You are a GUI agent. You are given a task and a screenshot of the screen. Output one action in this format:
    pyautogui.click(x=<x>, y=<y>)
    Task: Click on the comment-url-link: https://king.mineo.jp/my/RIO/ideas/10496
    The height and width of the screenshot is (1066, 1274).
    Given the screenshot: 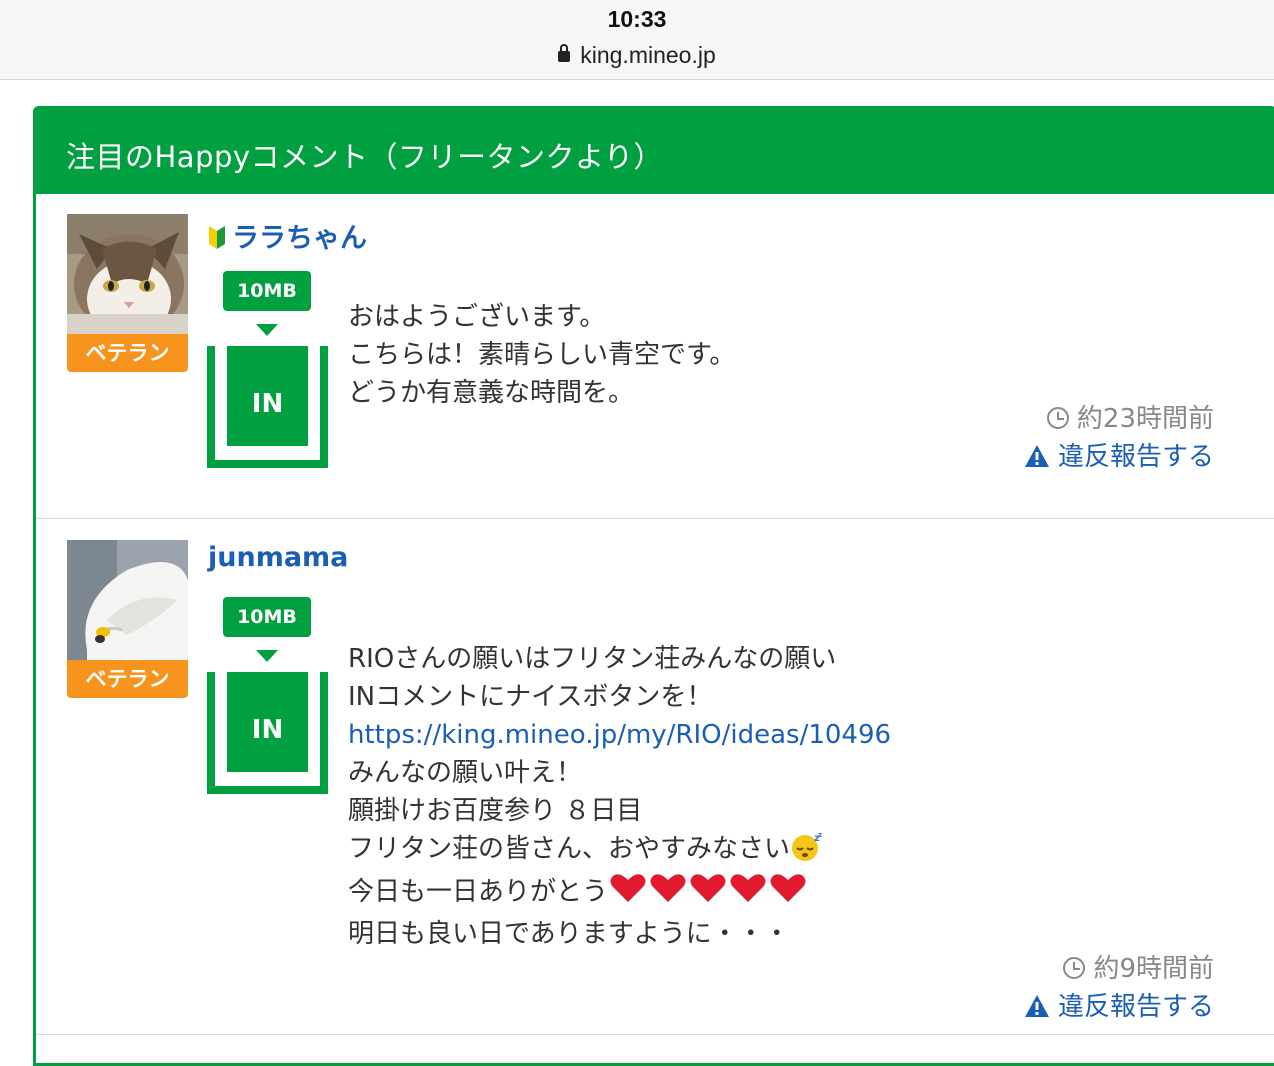 What is the action you would take?
    pyautogui.click(x=619, y=735)
    